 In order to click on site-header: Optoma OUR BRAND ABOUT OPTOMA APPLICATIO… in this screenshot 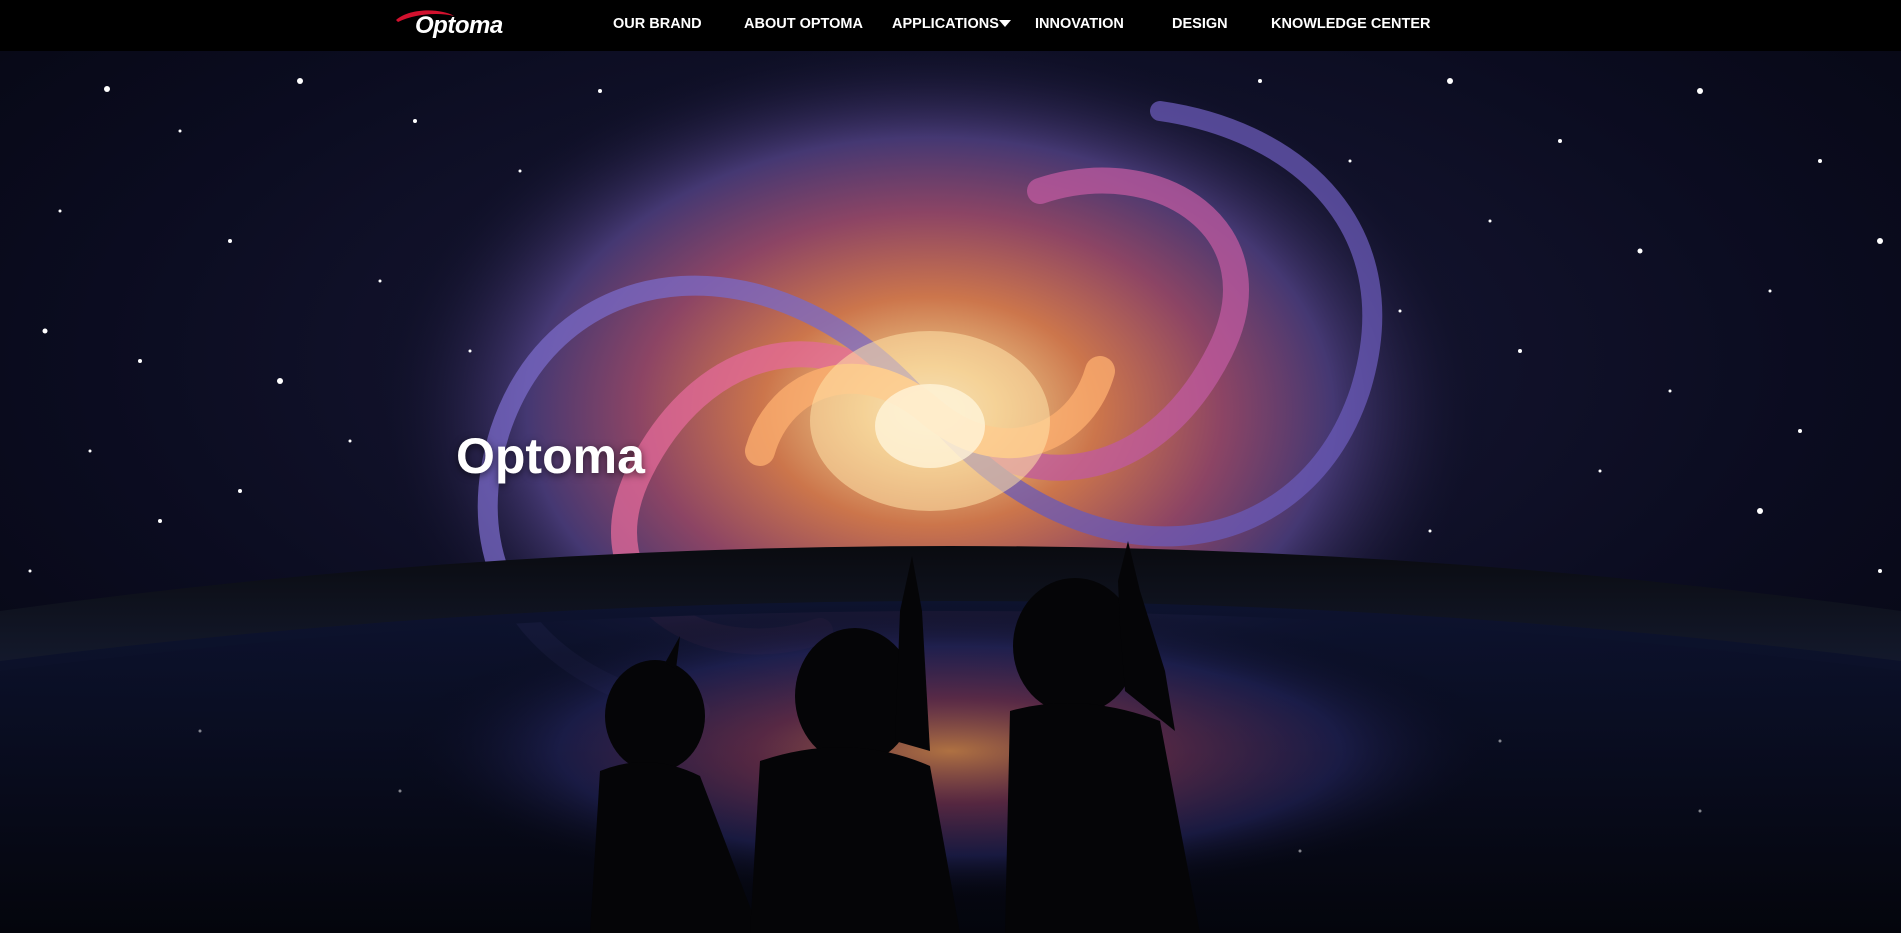, I will do `click(950, 25)`.